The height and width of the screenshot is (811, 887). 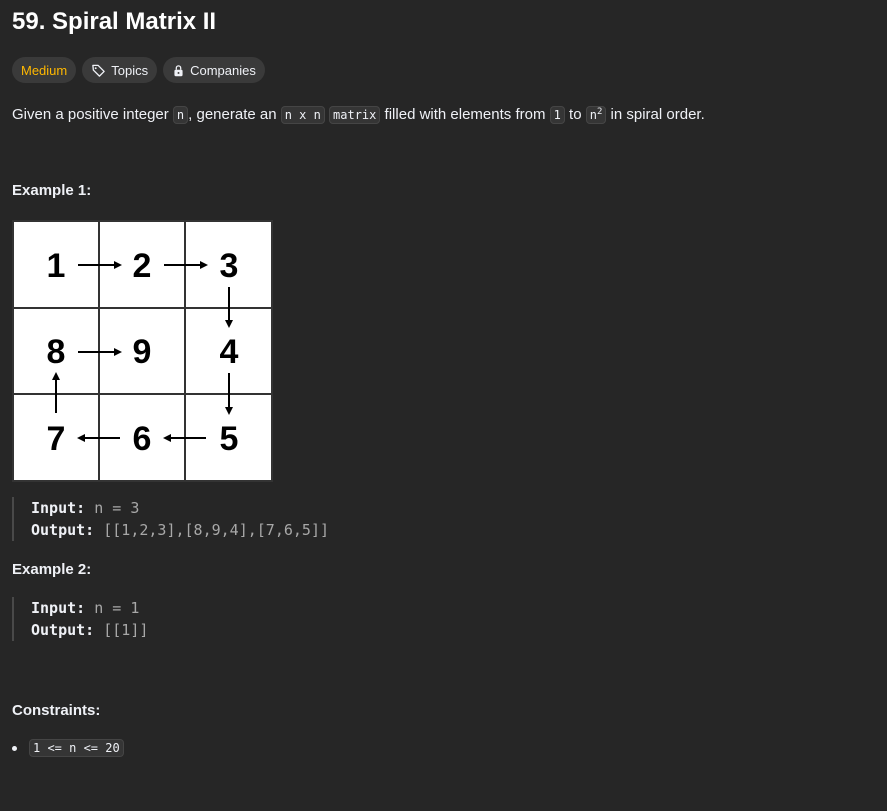 I want to click on cell-1-1: 9, so click(x=142, y=352).